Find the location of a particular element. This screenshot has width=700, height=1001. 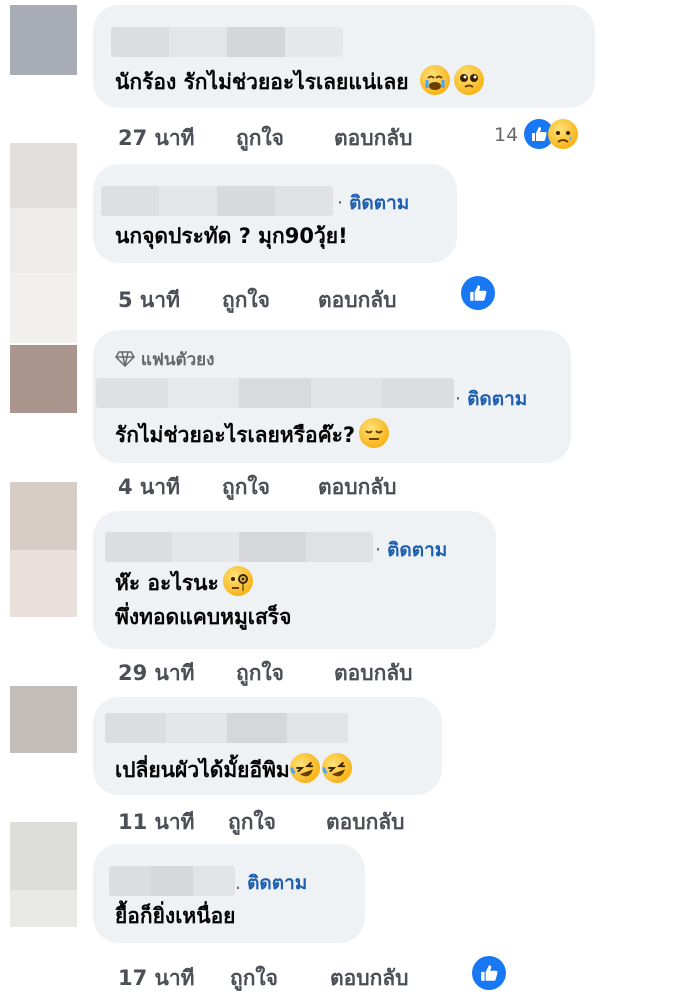

comment-bubble: นักร้อง รักไม่ช่วยอะไรเลยแน่เลย is located at coordinates (344, 56).